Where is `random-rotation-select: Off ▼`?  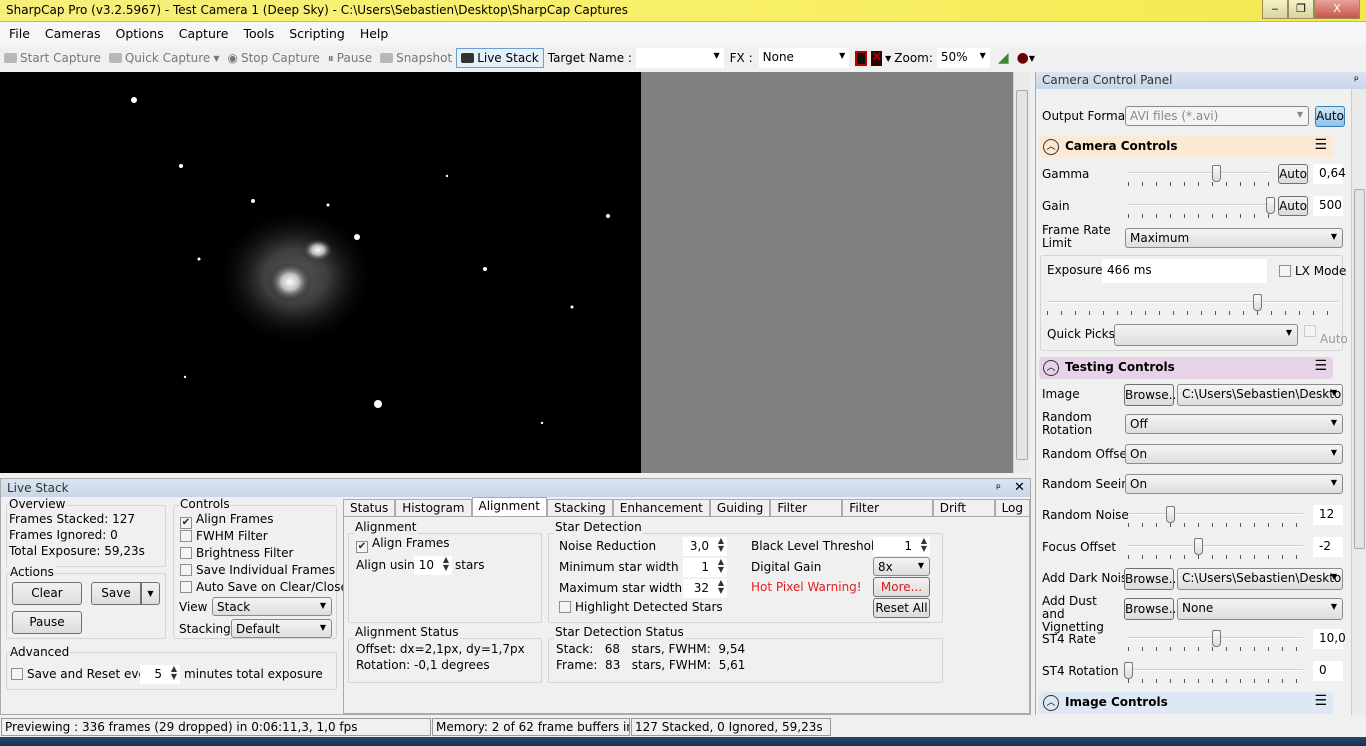 random-rotation-select: Off ▼ is located at coordinates (1234, 424).